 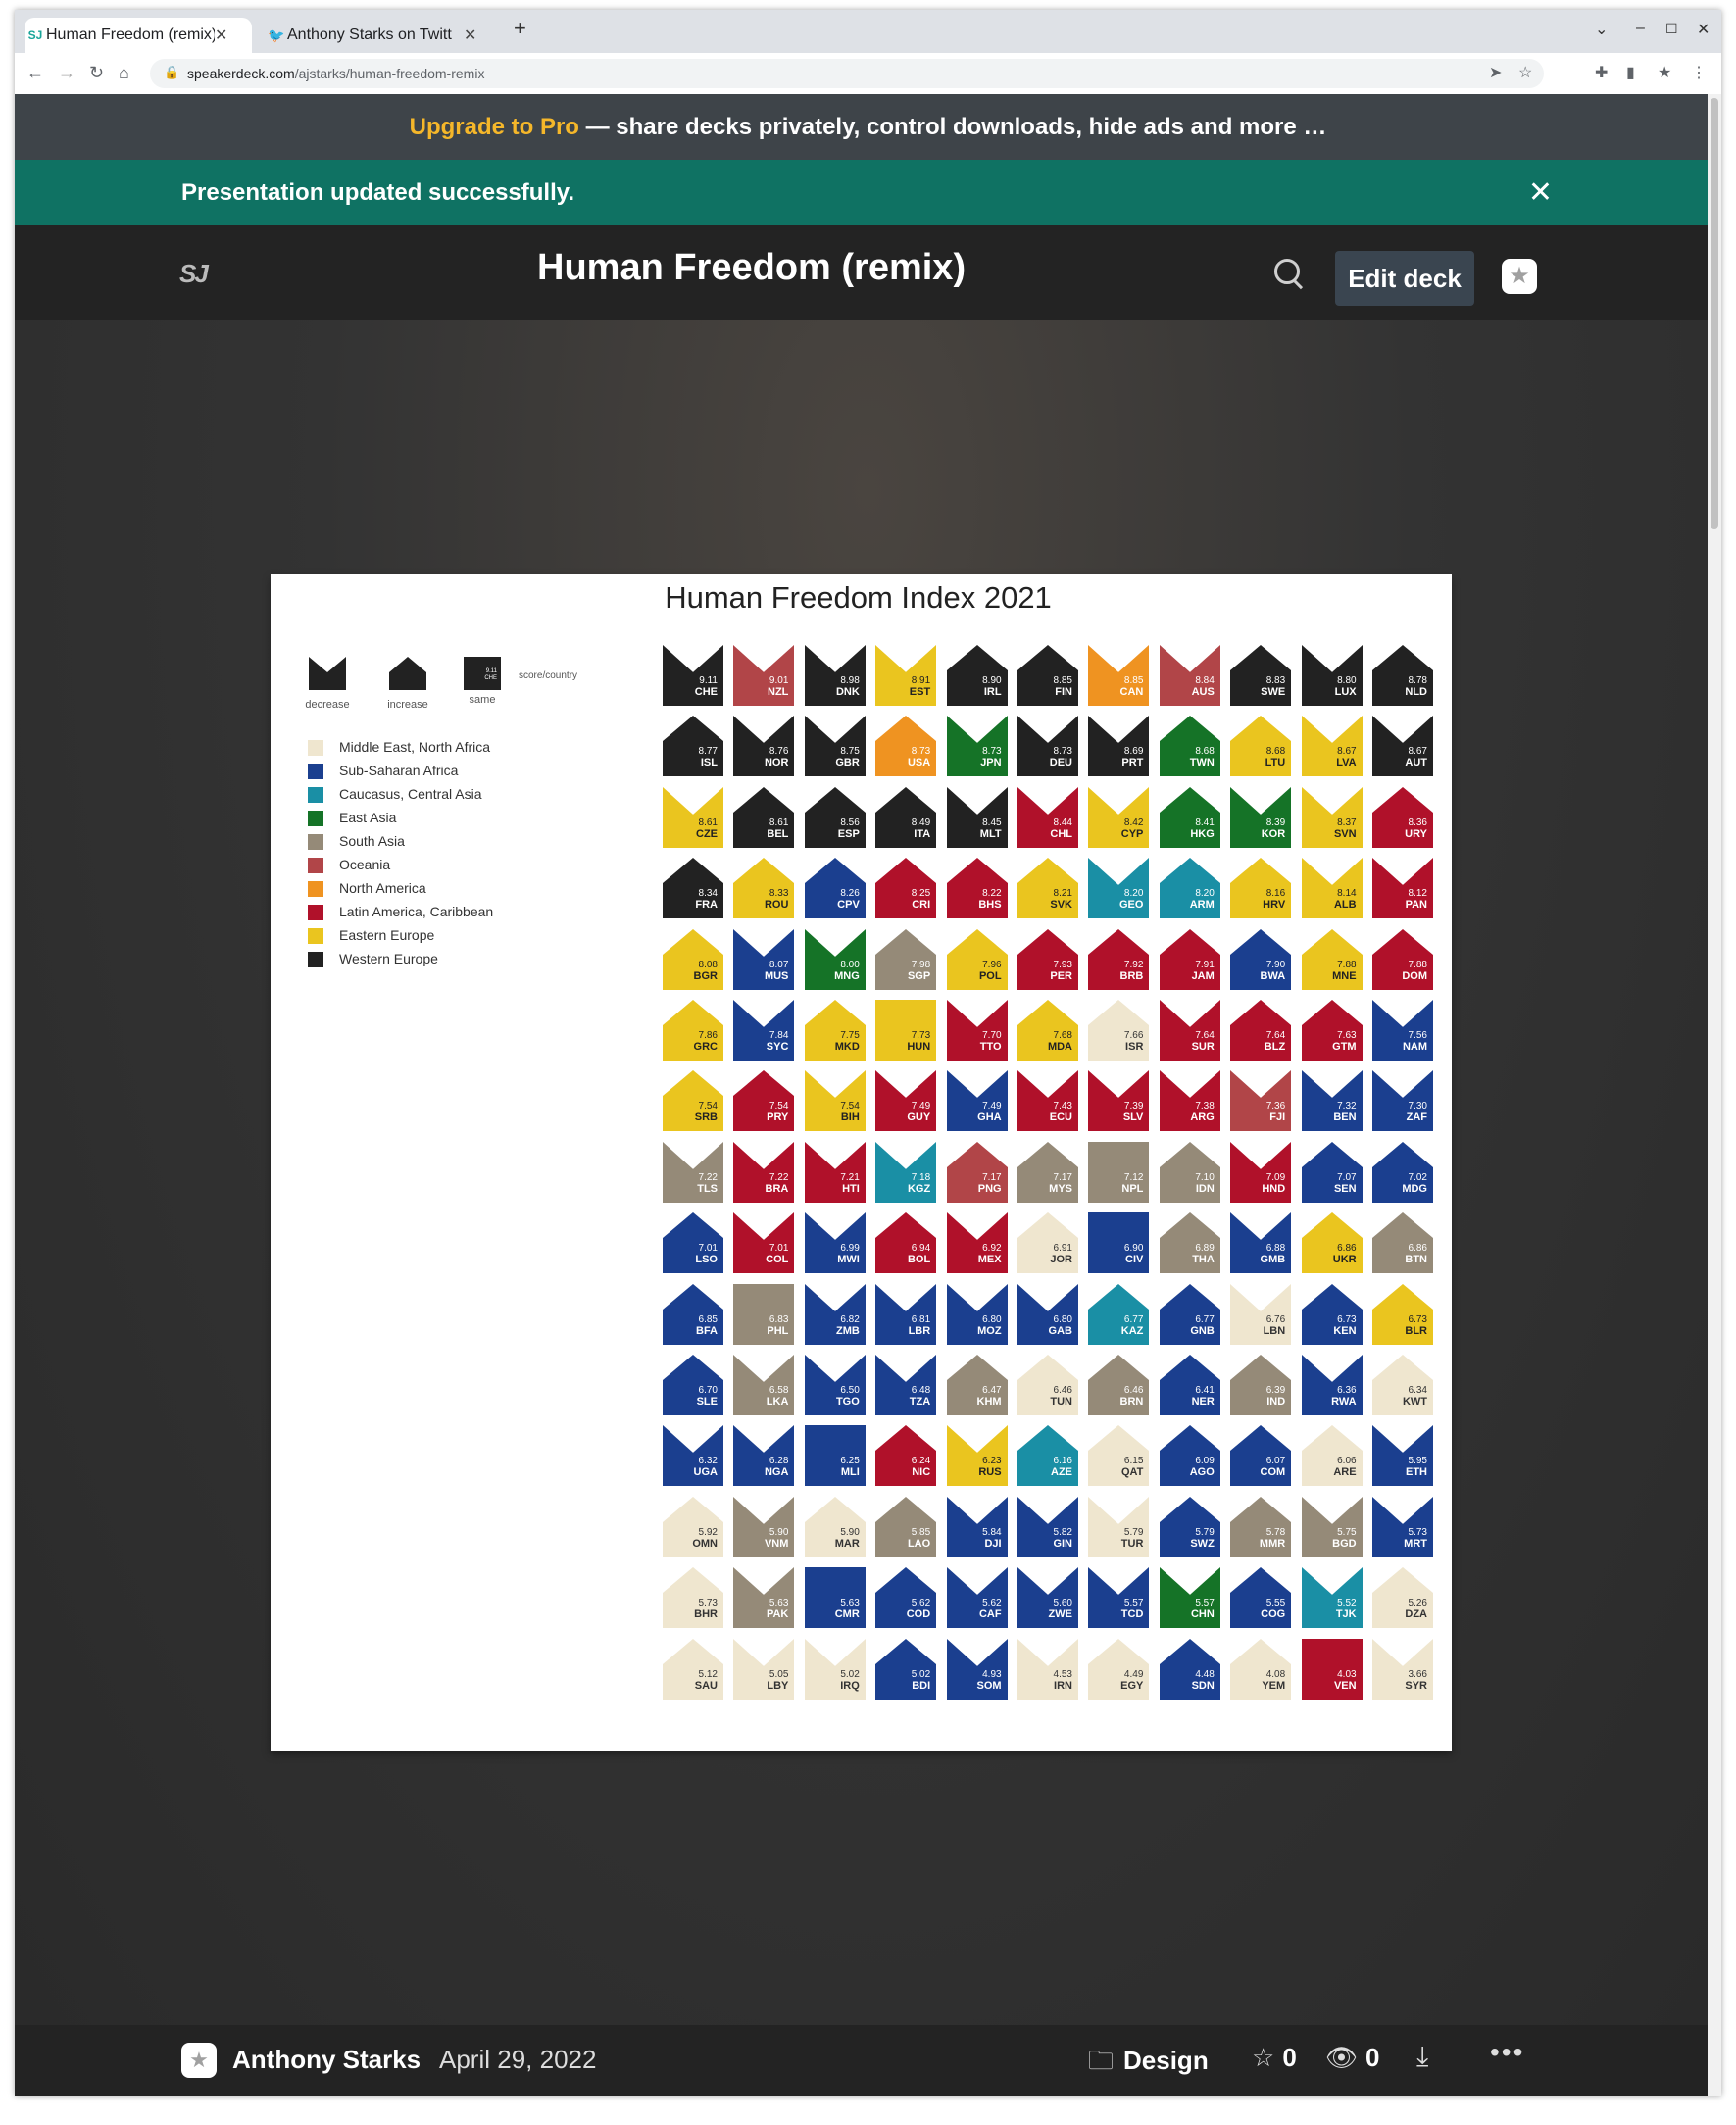 What do you see at coordinates (399, 770) in the screenshot?
I see `legend-label: Sub-Saharan Africa` at bounding box center [399, 770].